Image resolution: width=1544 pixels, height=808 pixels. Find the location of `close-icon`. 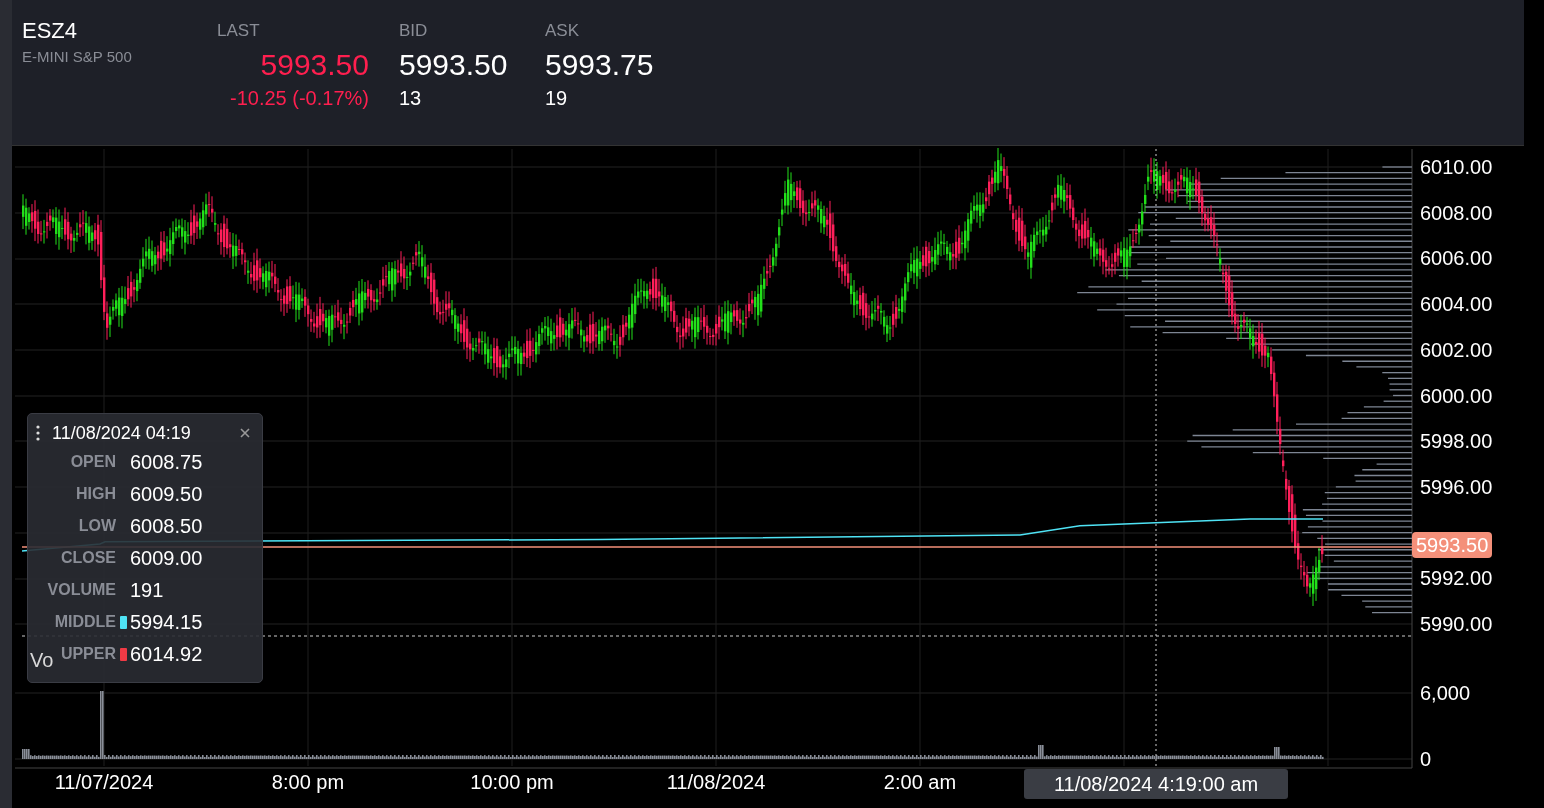

close-icon is located at coordinates (245, 433).